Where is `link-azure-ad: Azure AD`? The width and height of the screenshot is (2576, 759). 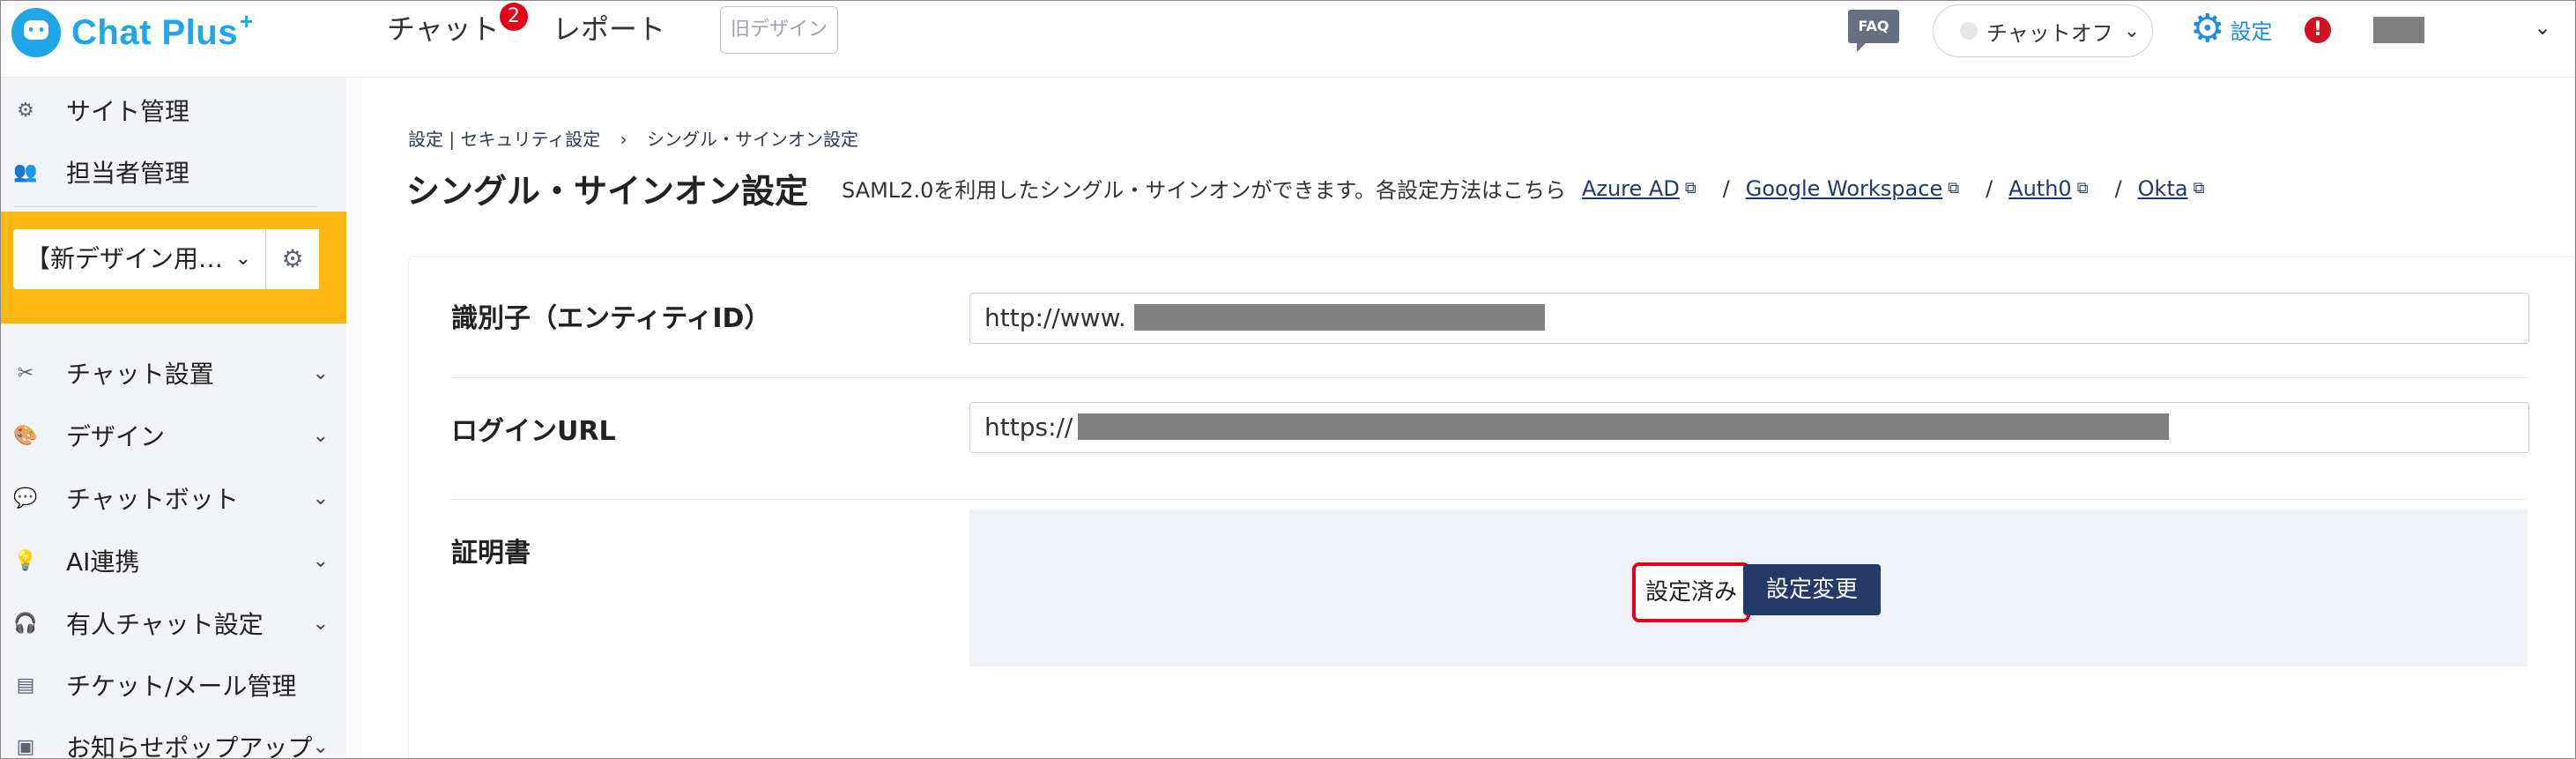
link-azure-ad: Azure AD is located at coordinates (1631, 188).